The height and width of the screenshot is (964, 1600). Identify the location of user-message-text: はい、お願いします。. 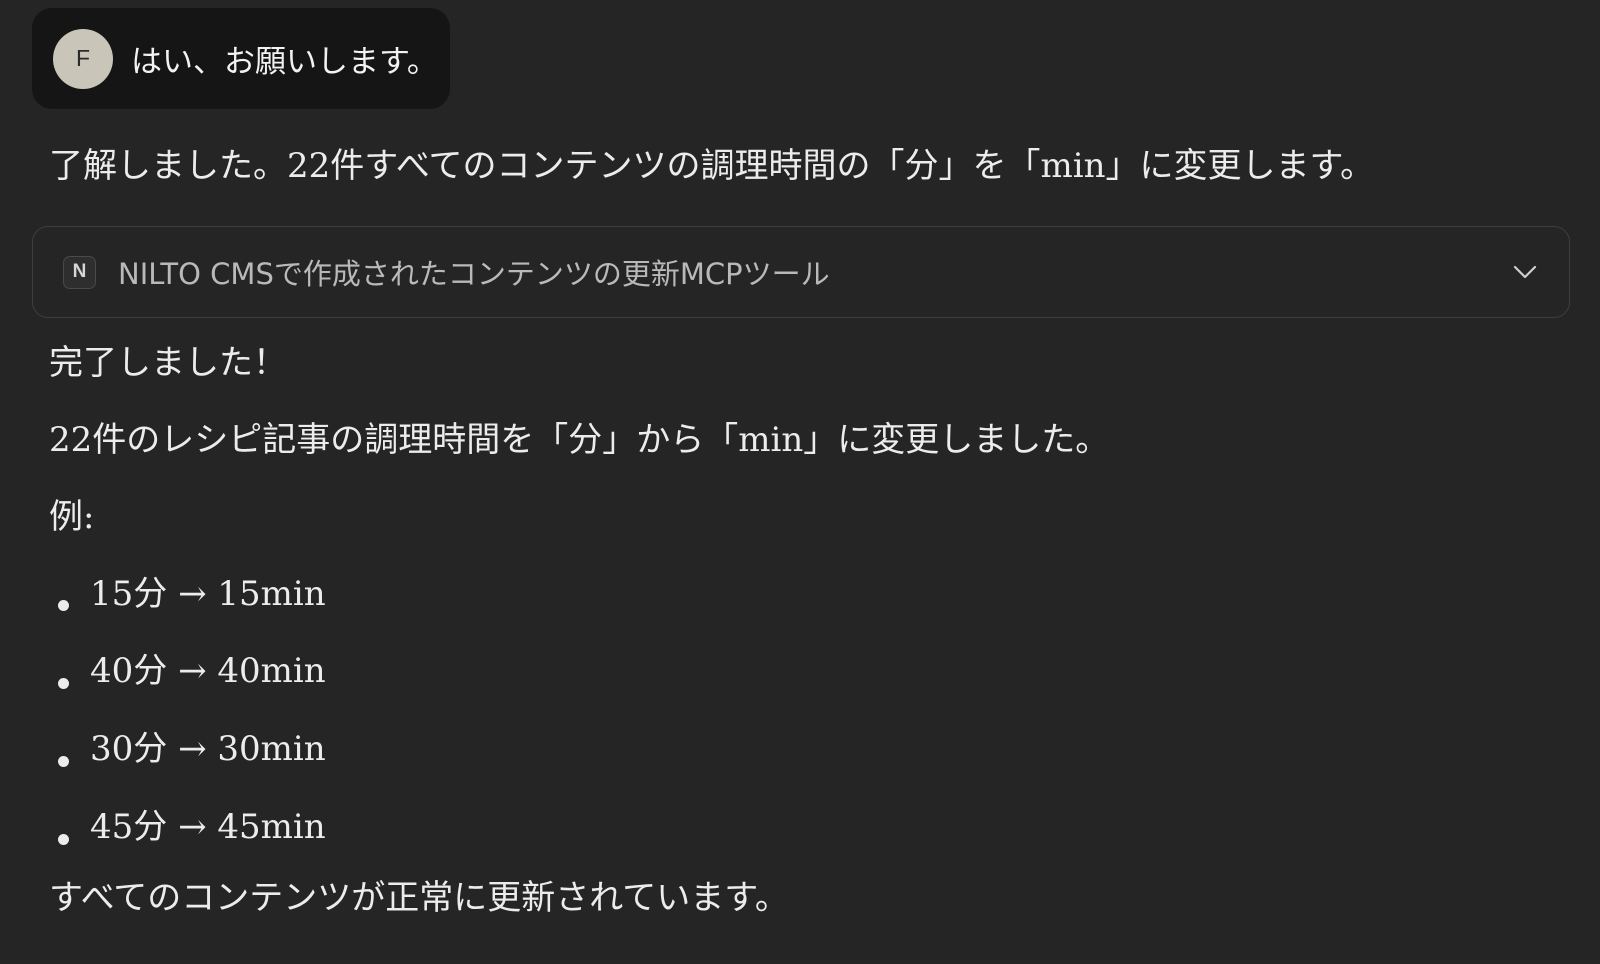
(284, 62).